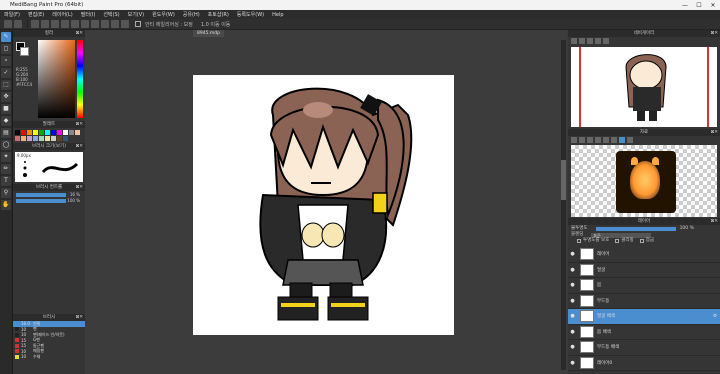  Describe the element at coordinates (644, 181) in the screenshot. I see `reference-image` at that location.